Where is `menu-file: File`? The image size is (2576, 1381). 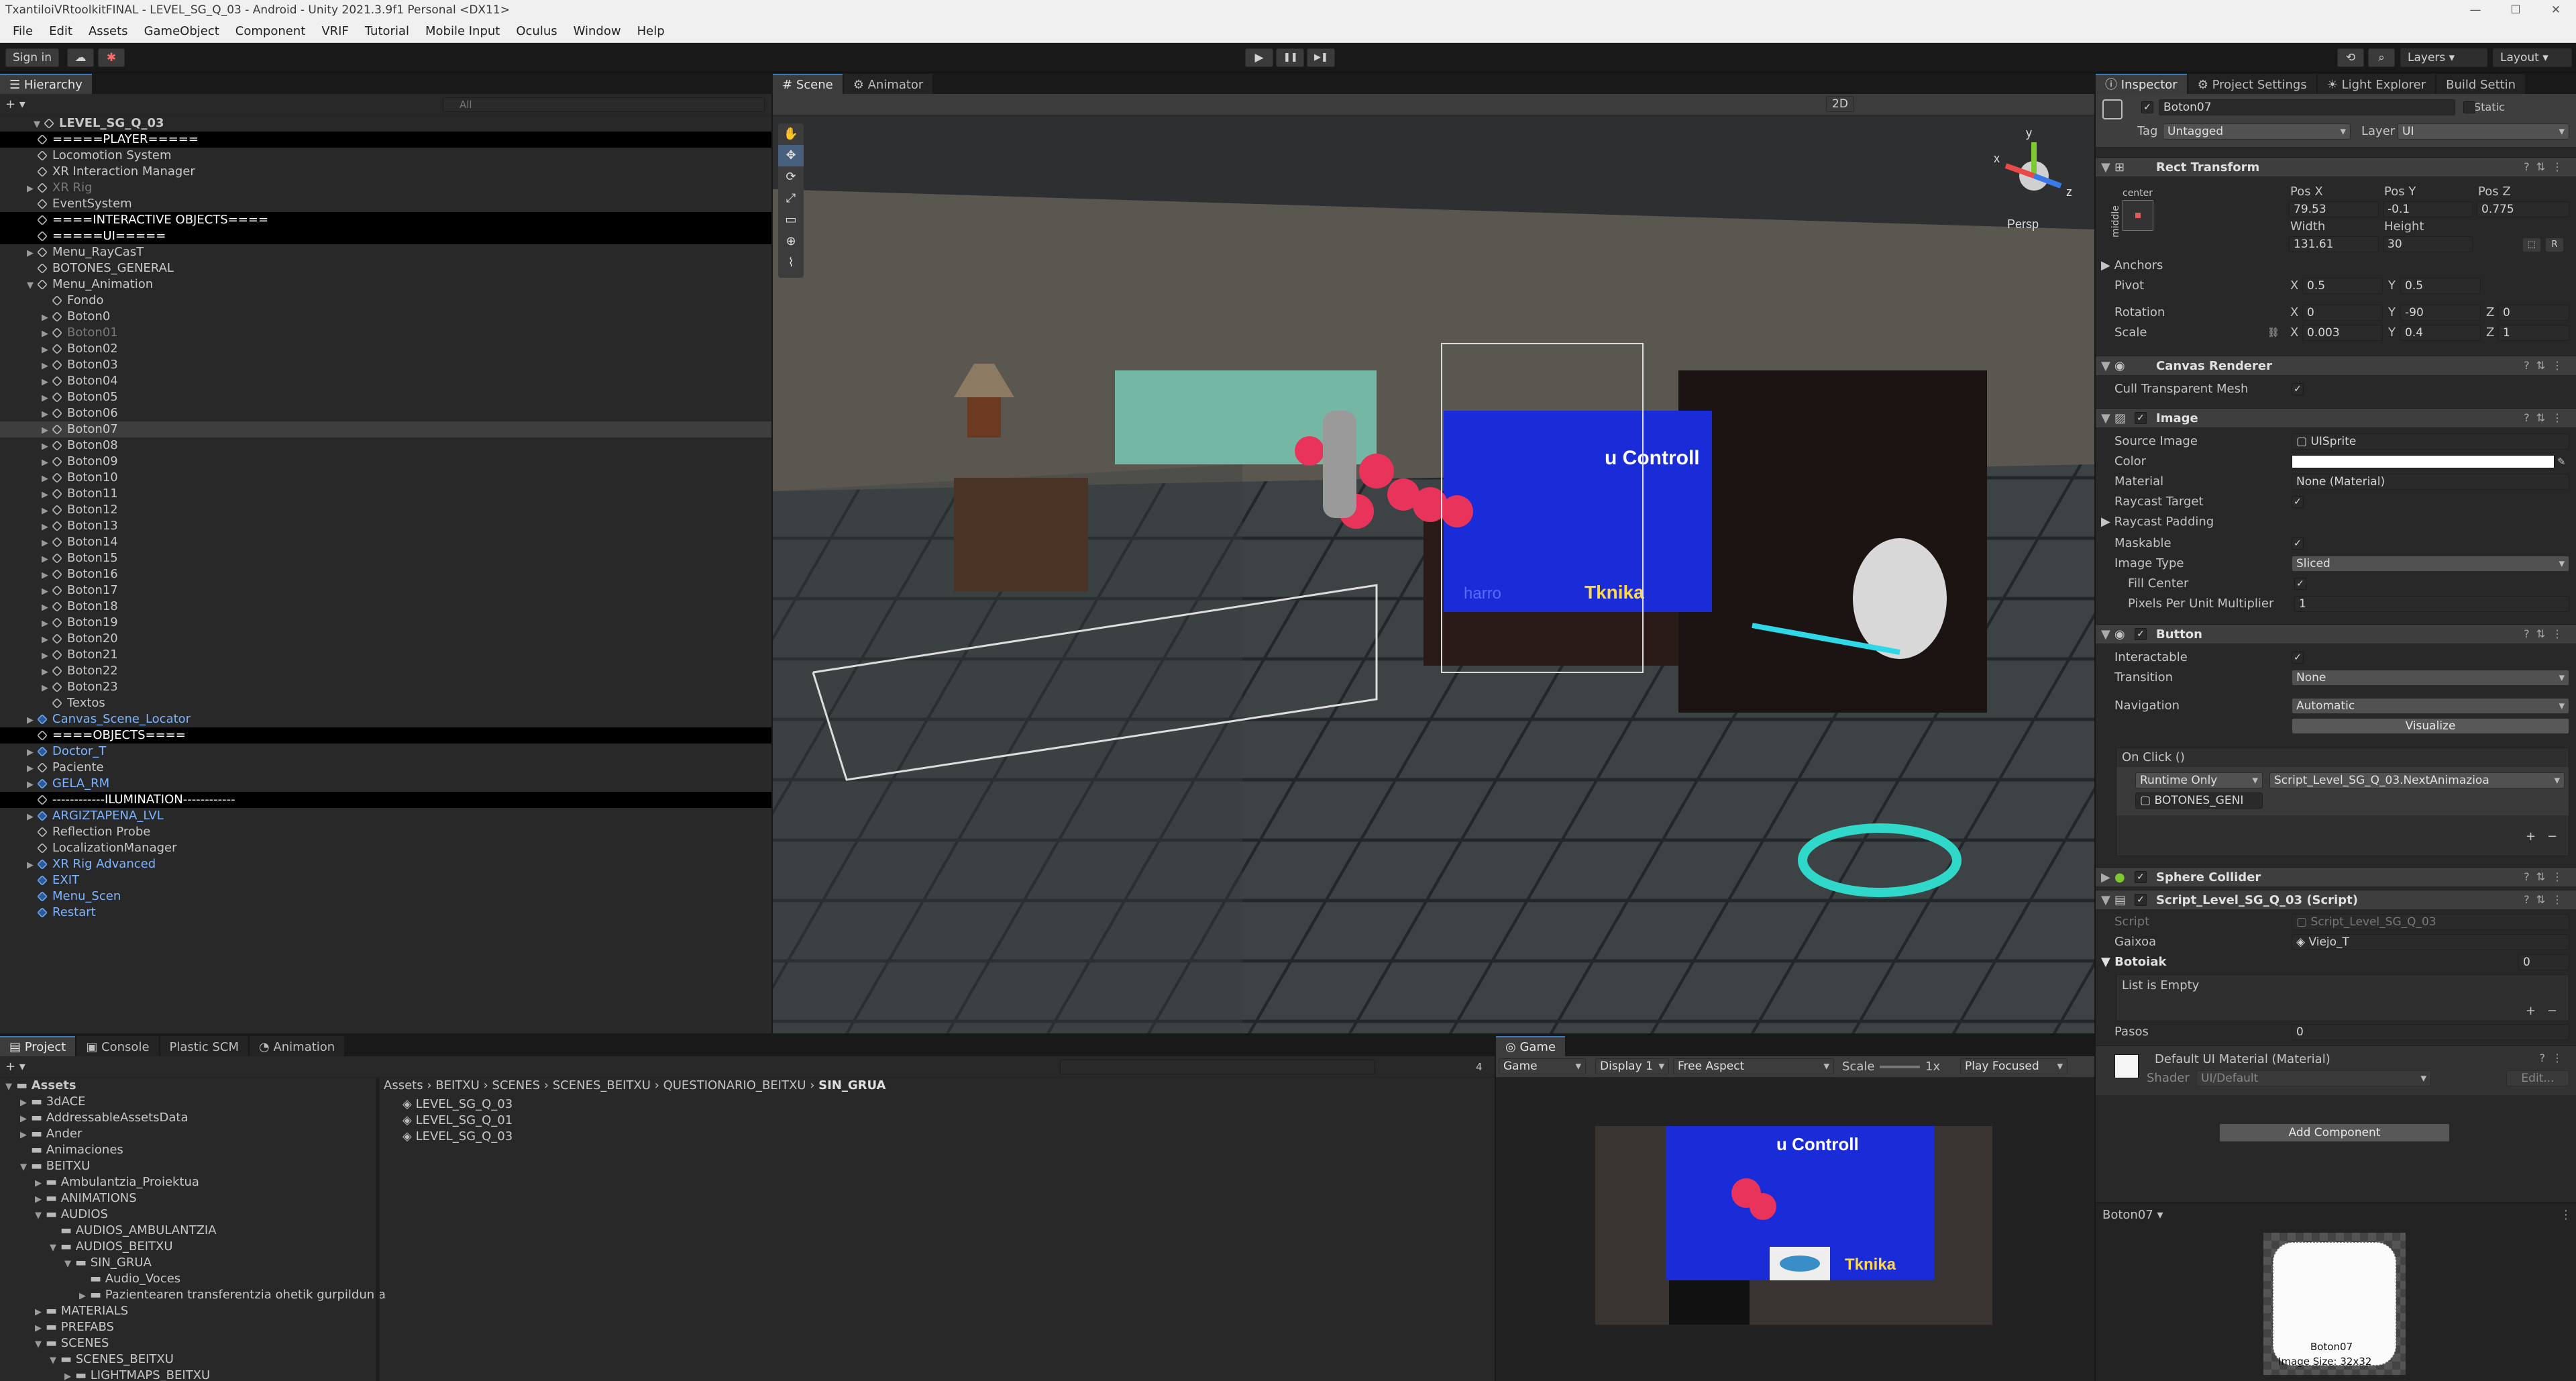
menu-file: File is located at coordinates (23, 31).